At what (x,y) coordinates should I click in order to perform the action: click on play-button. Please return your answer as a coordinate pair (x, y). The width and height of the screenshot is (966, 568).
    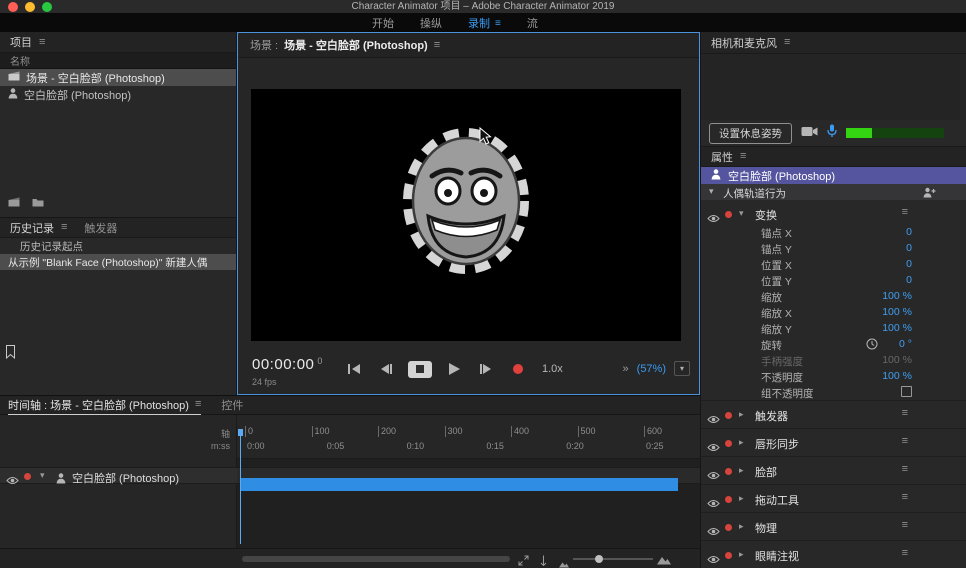
    Looking at the image, I should click on (454, 369).